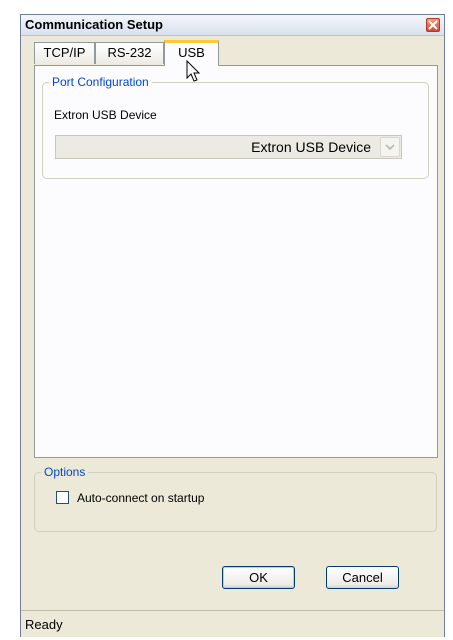 This screenshot has width=453, height=640. I want to click on auto-connect-checkbox, so click(62, 497).